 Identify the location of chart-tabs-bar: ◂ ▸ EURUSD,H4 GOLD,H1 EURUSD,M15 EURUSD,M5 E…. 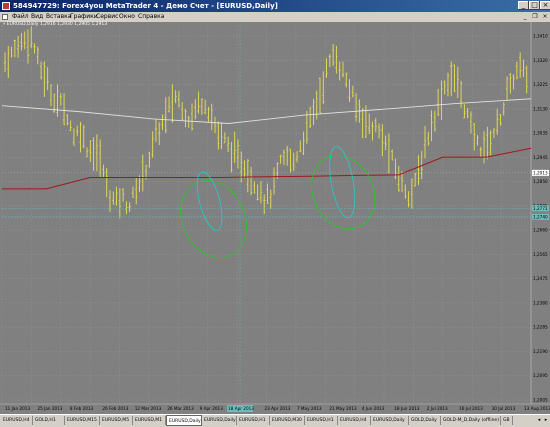
(275, 420).